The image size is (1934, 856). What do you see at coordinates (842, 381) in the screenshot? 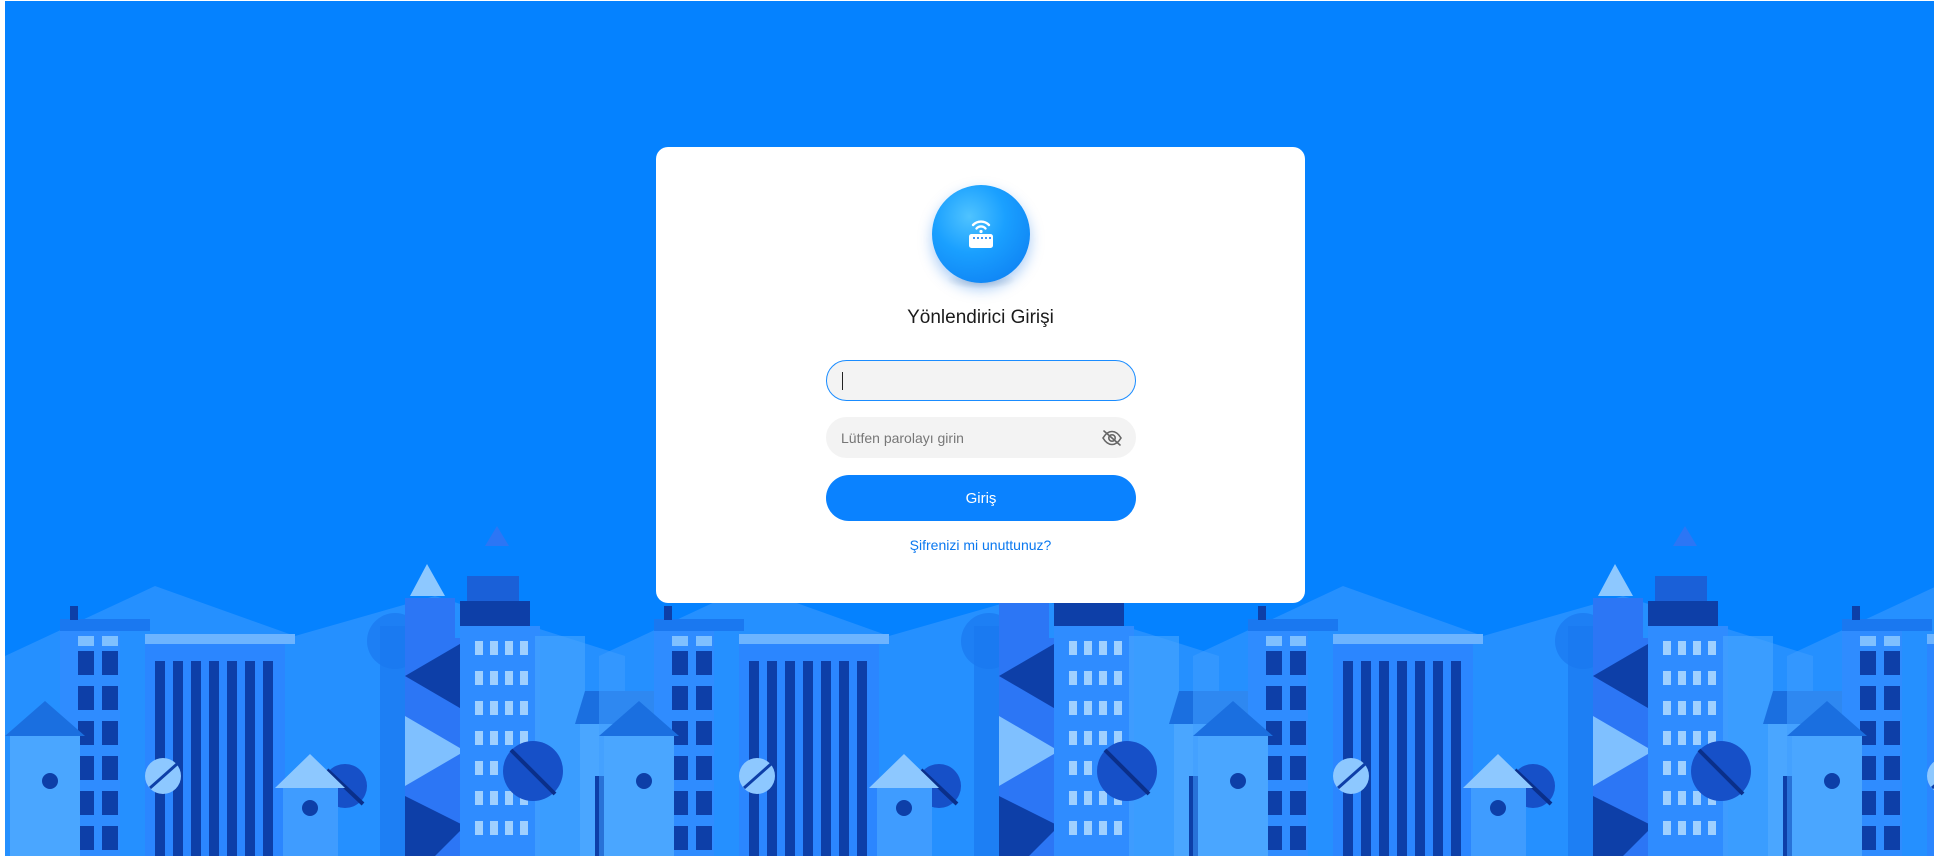
I see `text-caret` at bounding box center [842, 381].